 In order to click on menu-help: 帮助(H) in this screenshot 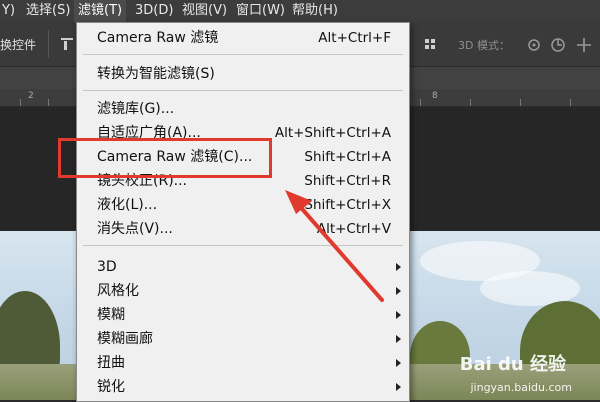, I will do `click(315, 11)`.